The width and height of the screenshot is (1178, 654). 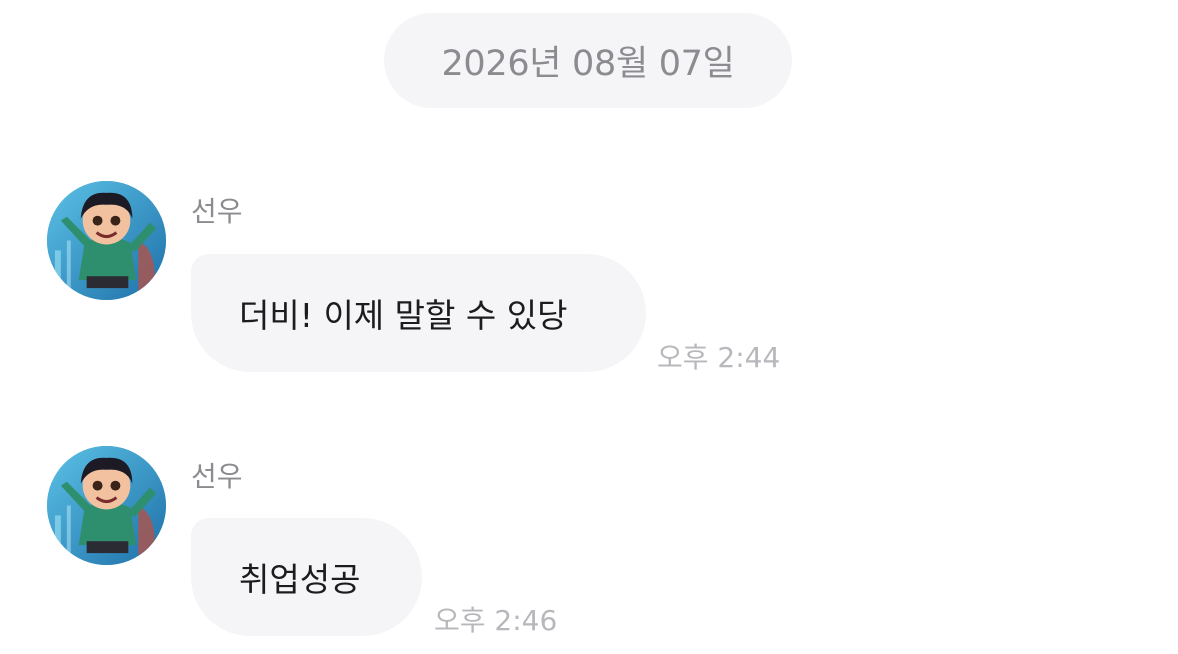 I want to click on message-text: 취업성공, so click(x=300, y=579).